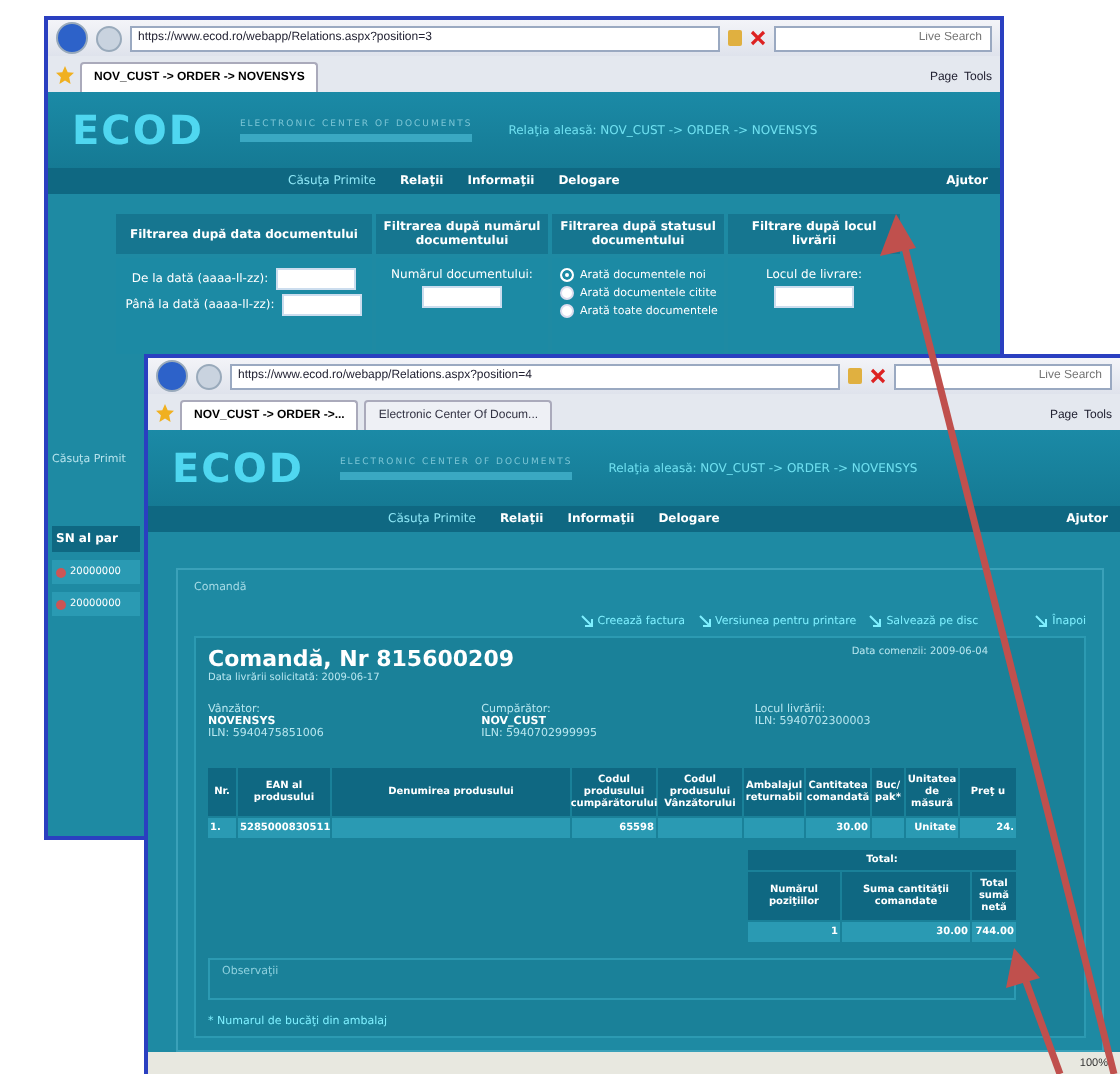  I want to click on order-title: Comandă, Nr 815600209, so click(361, 659).